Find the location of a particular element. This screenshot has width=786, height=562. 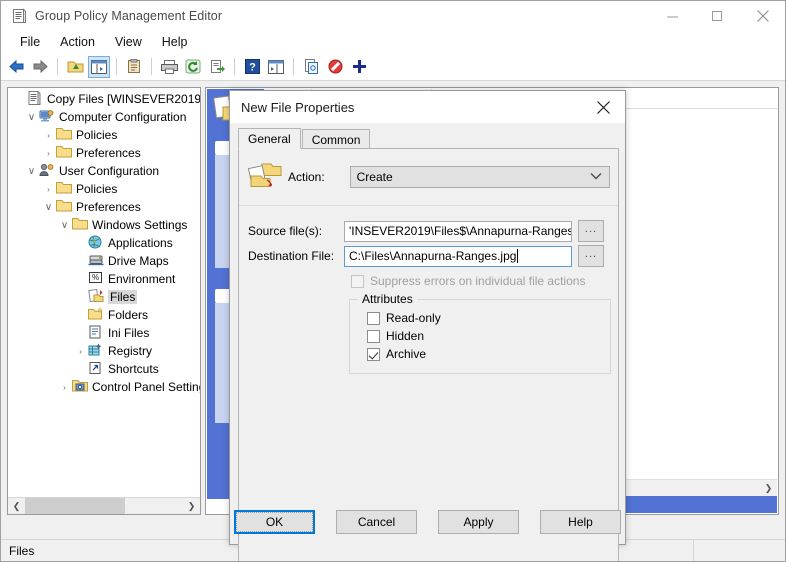

menu-file: File is located at coordinates (30, 42).